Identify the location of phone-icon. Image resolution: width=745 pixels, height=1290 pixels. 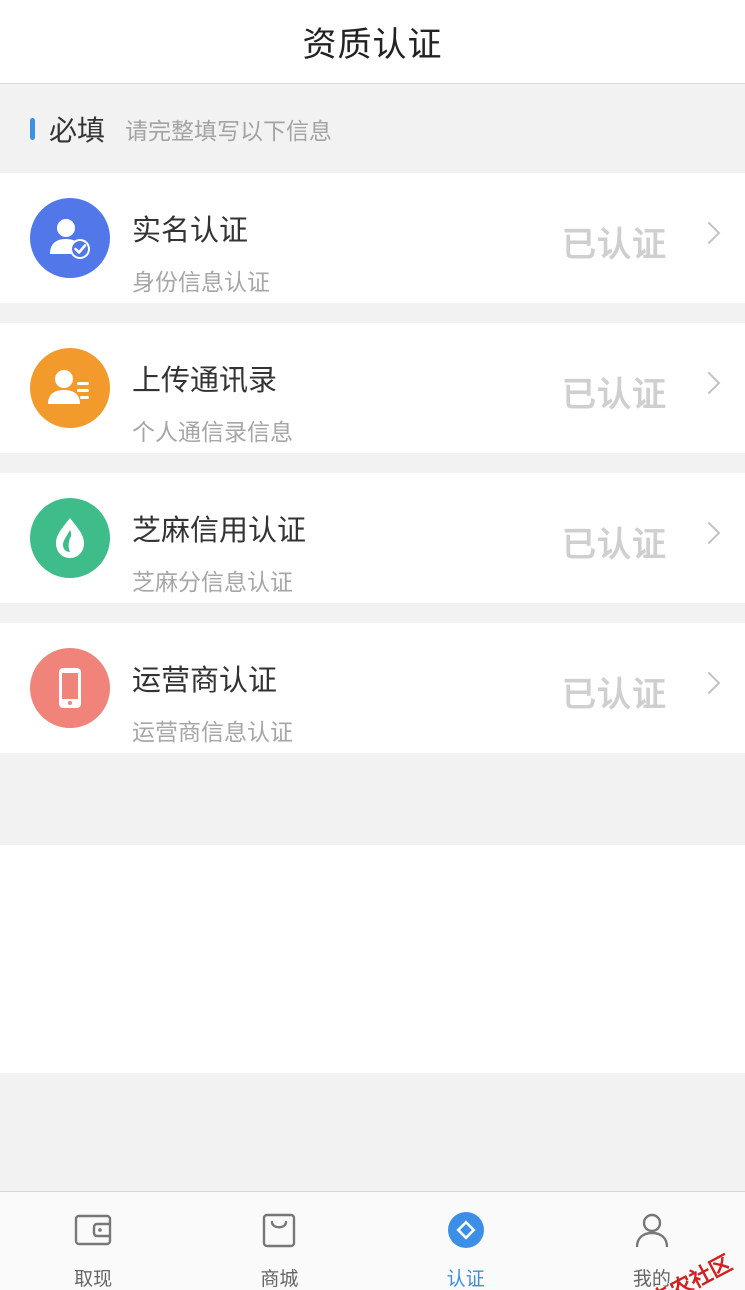
(70, 688).